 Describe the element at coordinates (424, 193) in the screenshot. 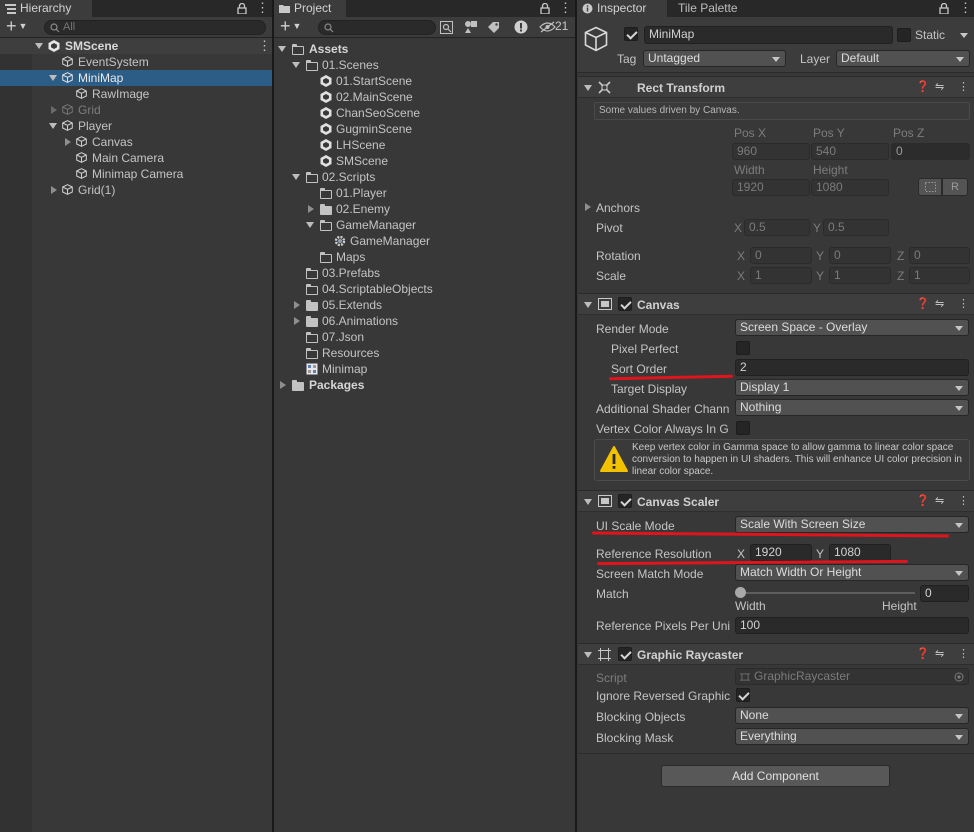

I see `list-item: 01.Player` at that location.